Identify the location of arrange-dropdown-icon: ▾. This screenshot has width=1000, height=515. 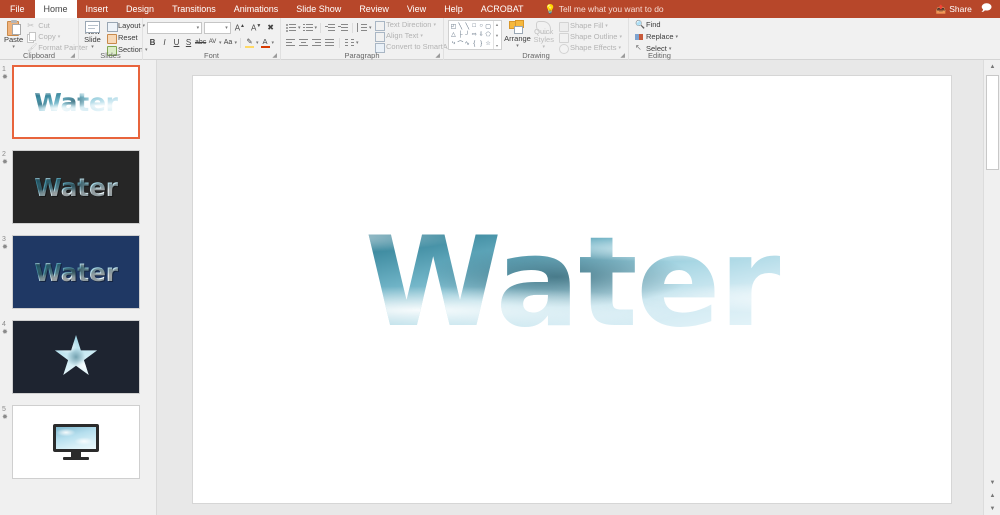
(517, 46).